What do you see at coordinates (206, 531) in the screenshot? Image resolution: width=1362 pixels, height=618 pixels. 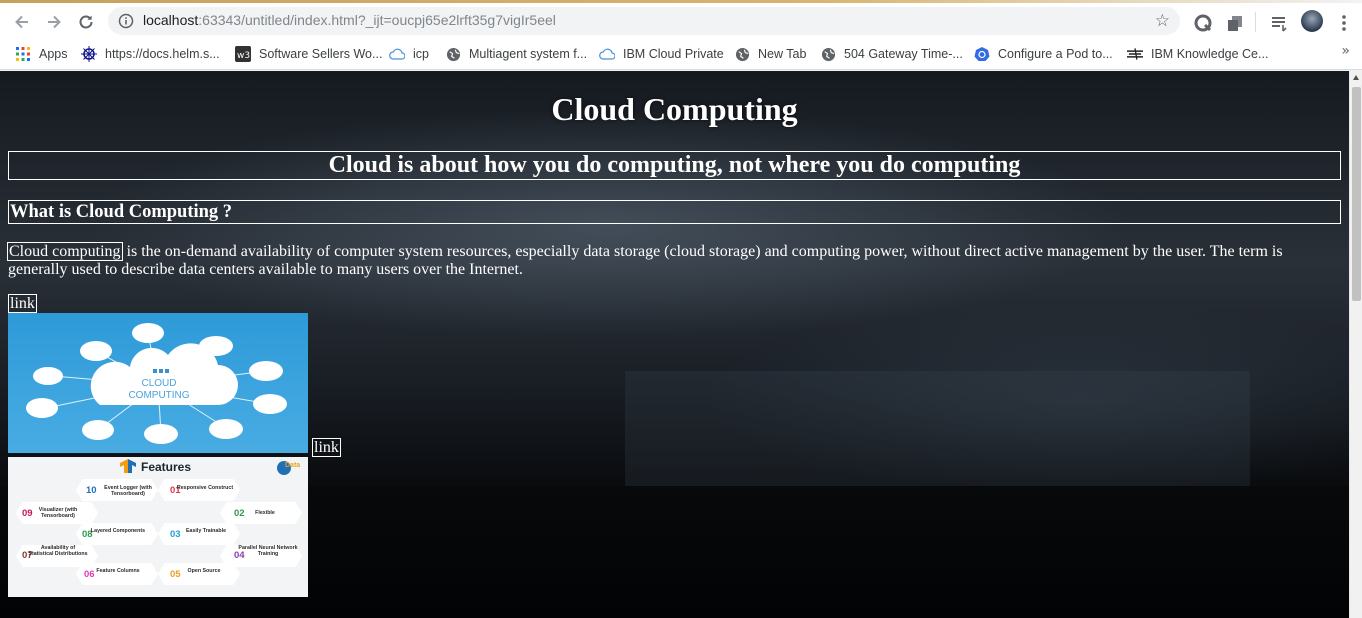 I see `feature-label: Easily Trainable` at bounding box center [206, 531].